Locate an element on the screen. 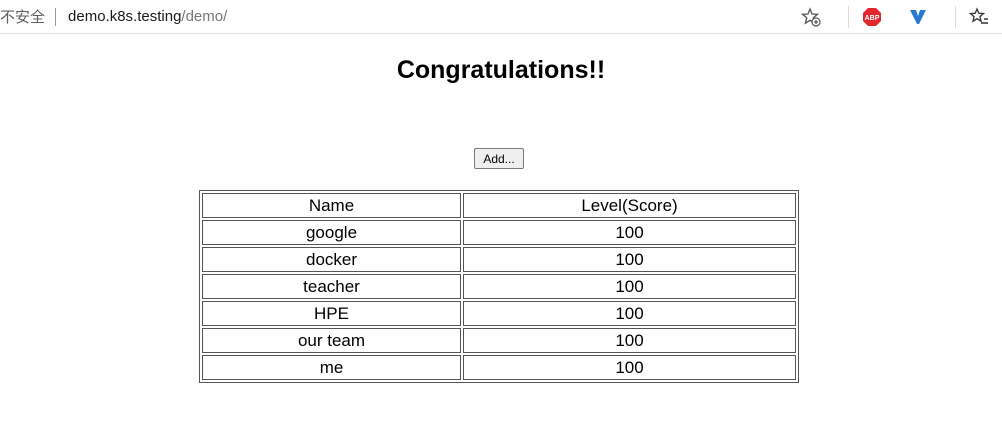 This screenshot has height=422, width=1002. security-indicator: 不安全 is located at coordinates (22, 16).